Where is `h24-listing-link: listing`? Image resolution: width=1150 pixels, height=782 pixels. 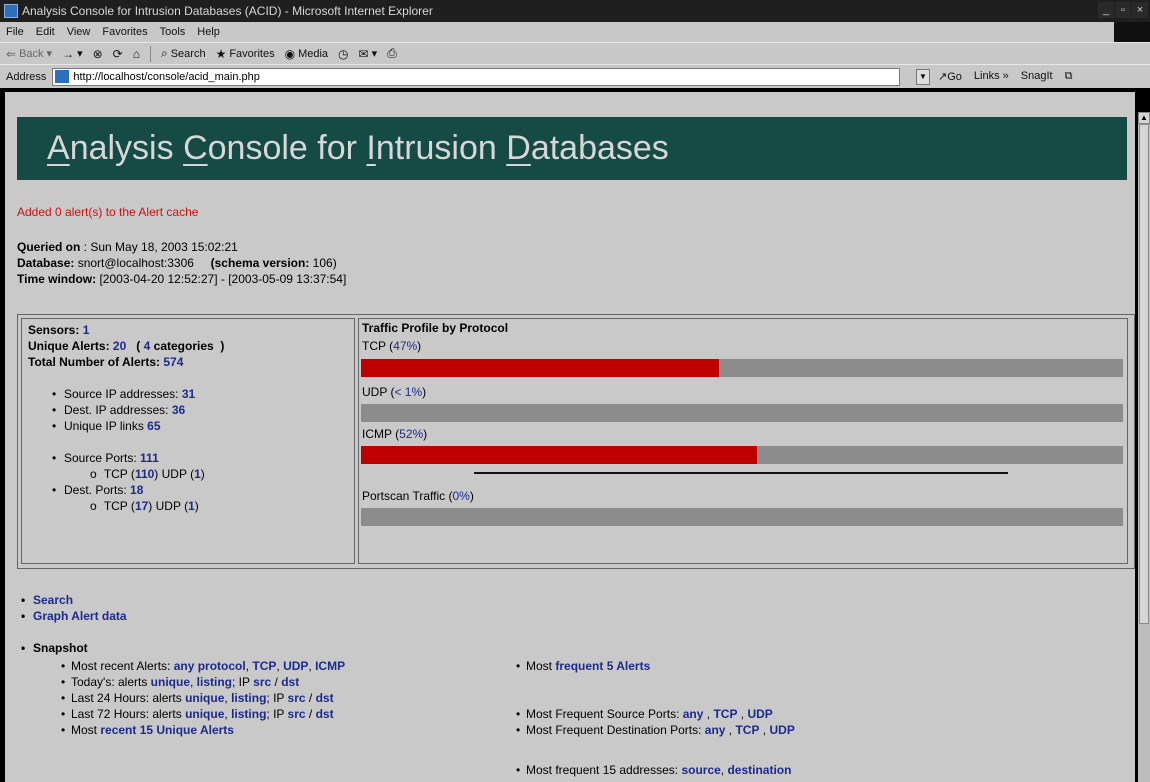
h24-listing-link: listing is located at coordinates (248, 698).